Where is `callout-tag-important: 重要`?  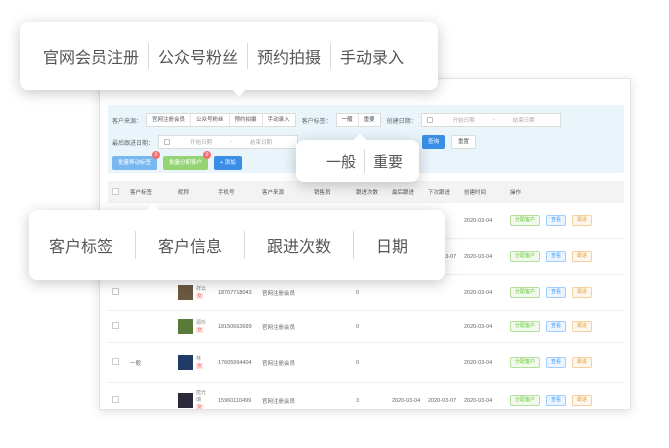
callout-tag-important: 重要 is located at coordinates (388, 162).